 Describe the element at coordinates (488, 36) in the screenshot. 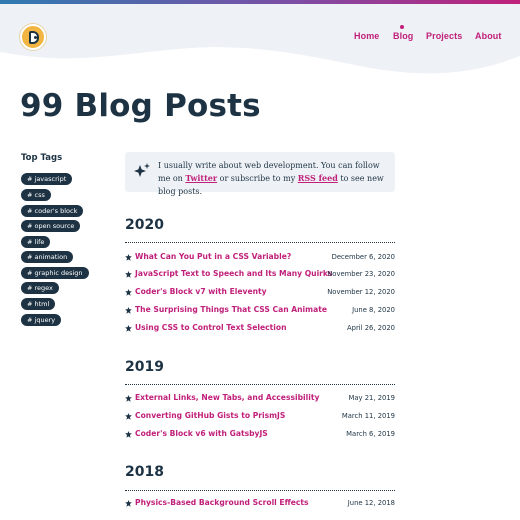

I see `nav-about: About` at that location.